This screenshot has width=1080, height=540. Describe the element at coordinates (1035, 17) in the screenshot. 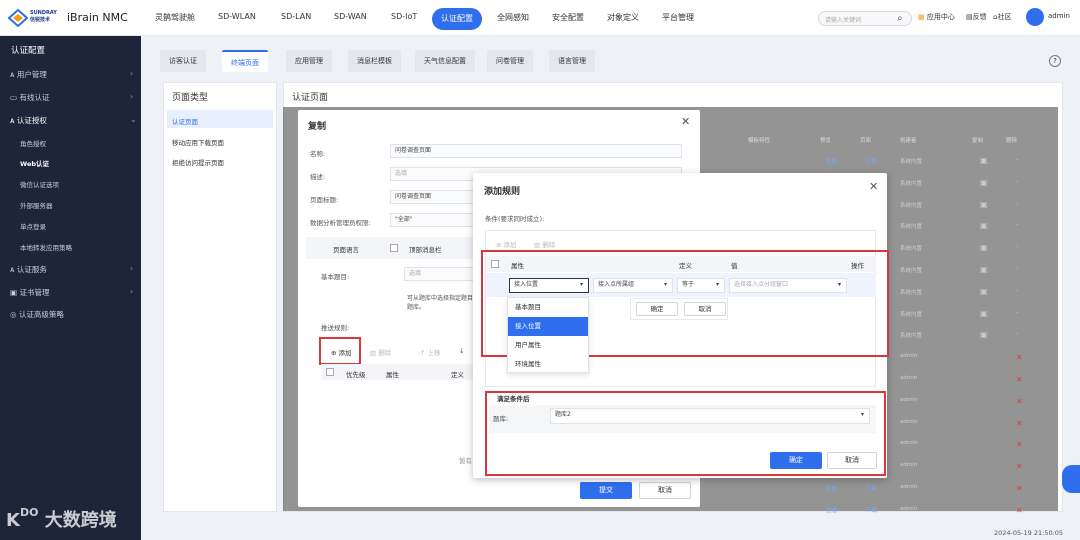

I see `avatar` at that location.